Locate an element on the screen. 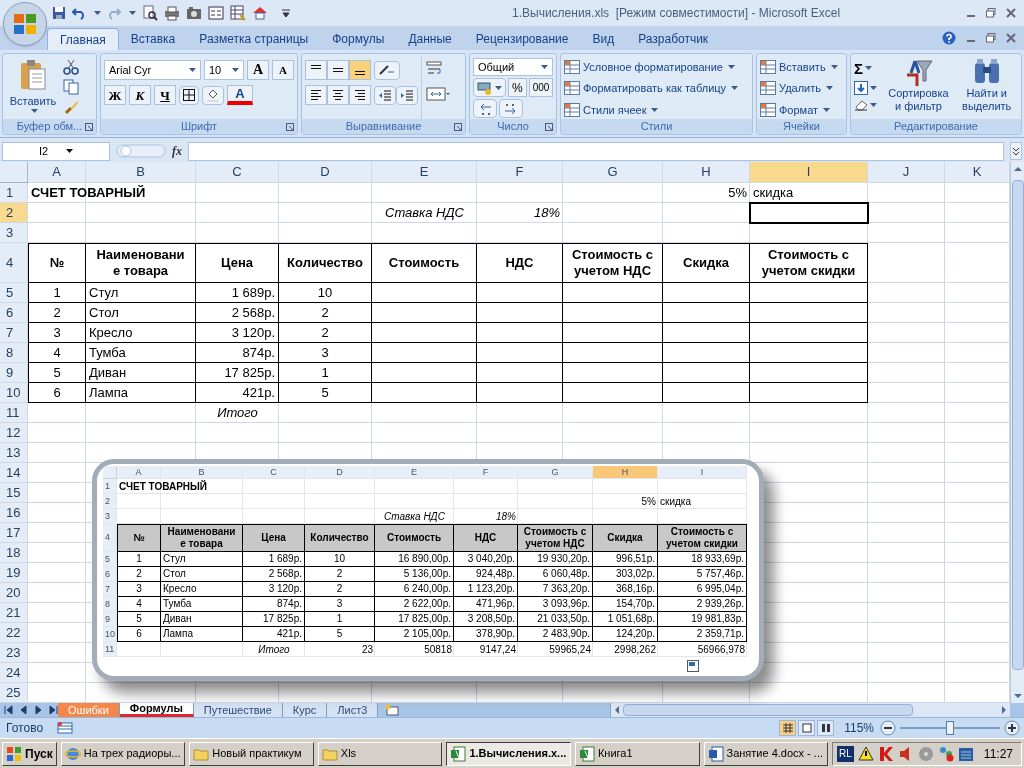 The height and width of the screenshot is (768, 1024). row-header: 13 is located at coordinates (14, 453).